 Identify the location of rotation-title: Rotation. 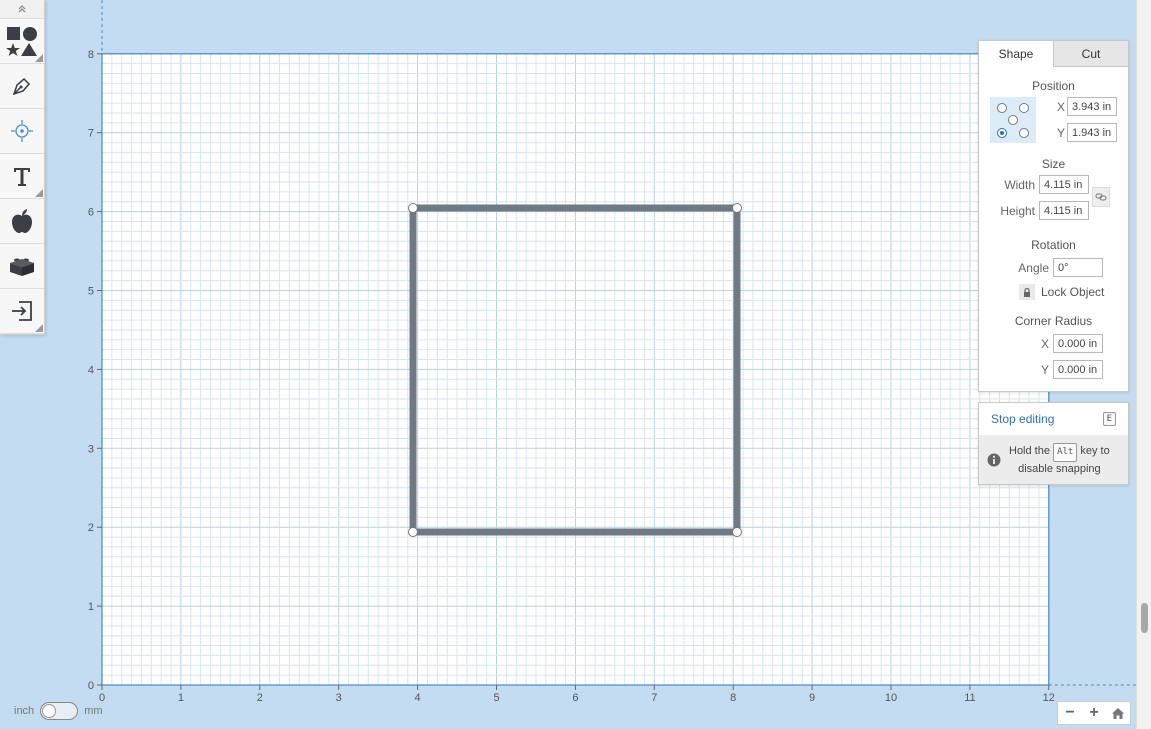
(1053, 245).